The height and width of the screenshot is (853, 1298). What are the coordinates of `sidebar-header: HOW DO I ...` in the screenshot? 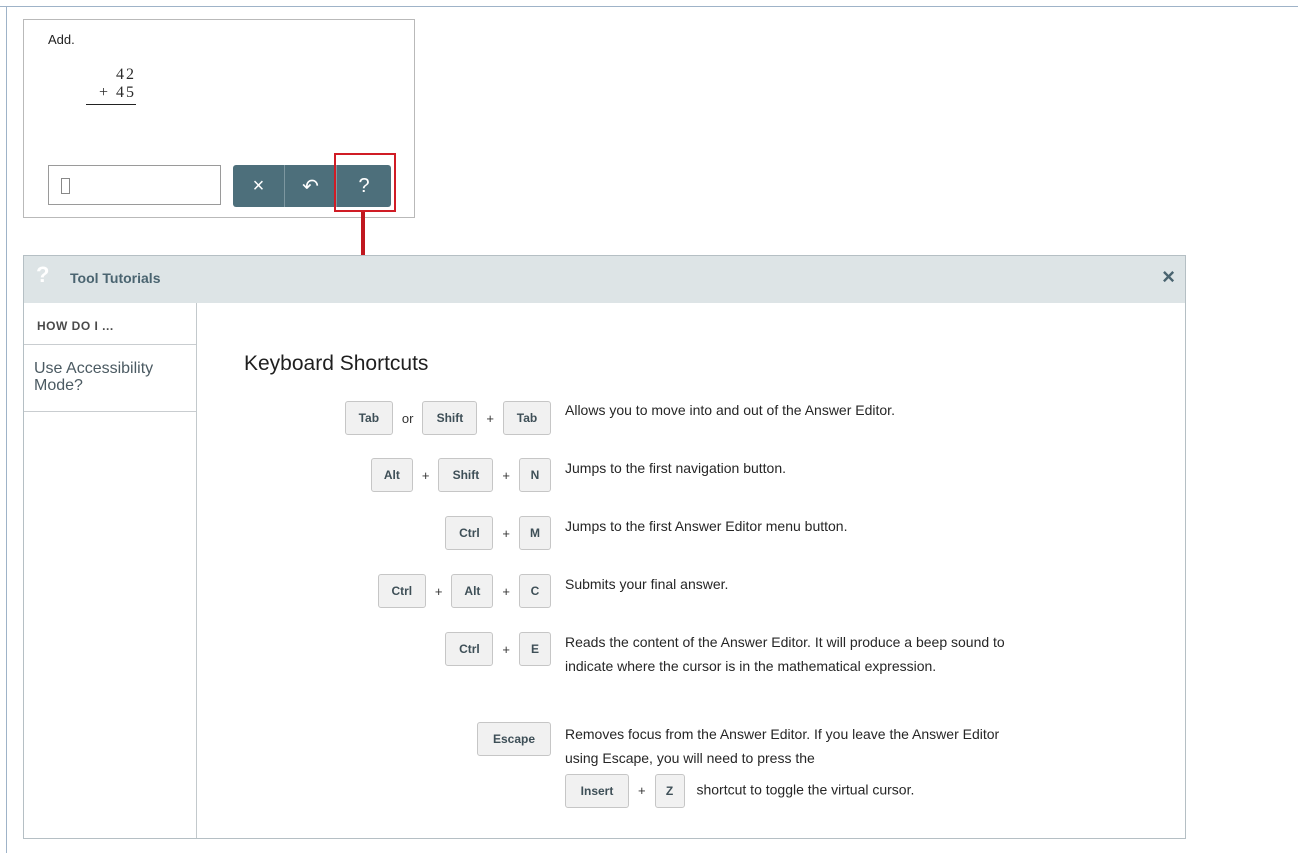 It's located at (110, 324).